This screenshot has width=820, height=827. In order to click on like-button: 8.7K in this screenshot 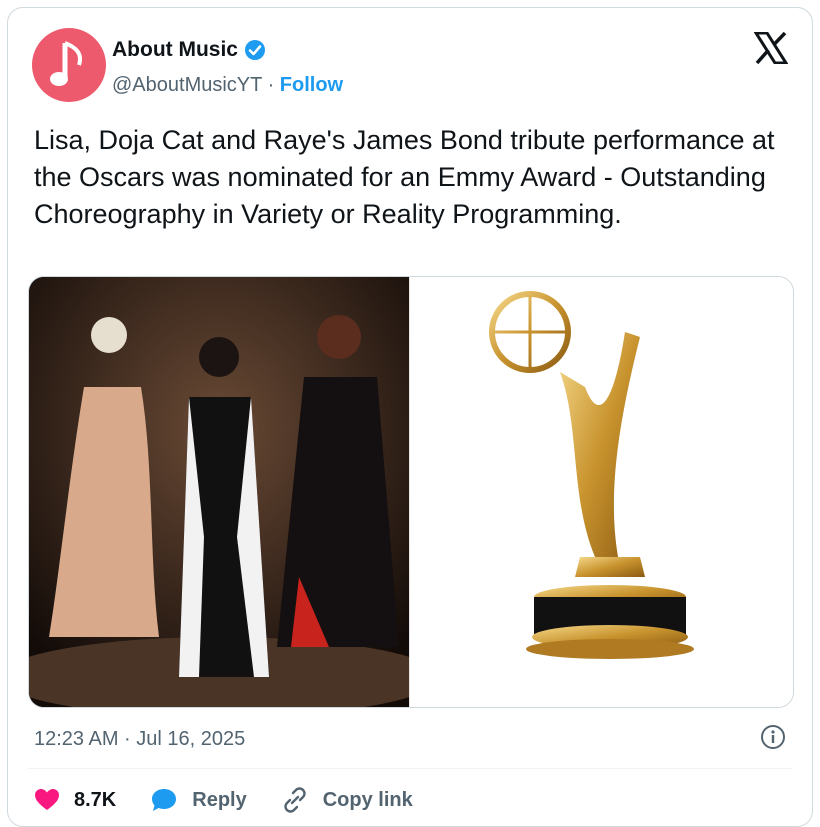, I will do `click(75, 800)`.